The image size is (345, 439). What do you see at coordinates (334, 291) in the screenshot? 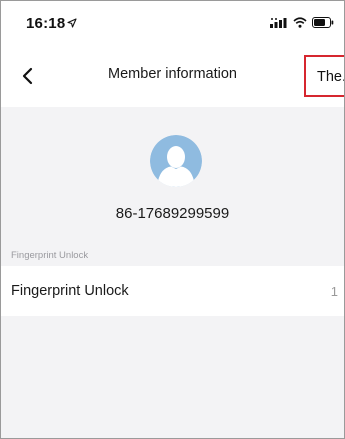
I see `list-item-value: 1` at bounding box center [334, 291].